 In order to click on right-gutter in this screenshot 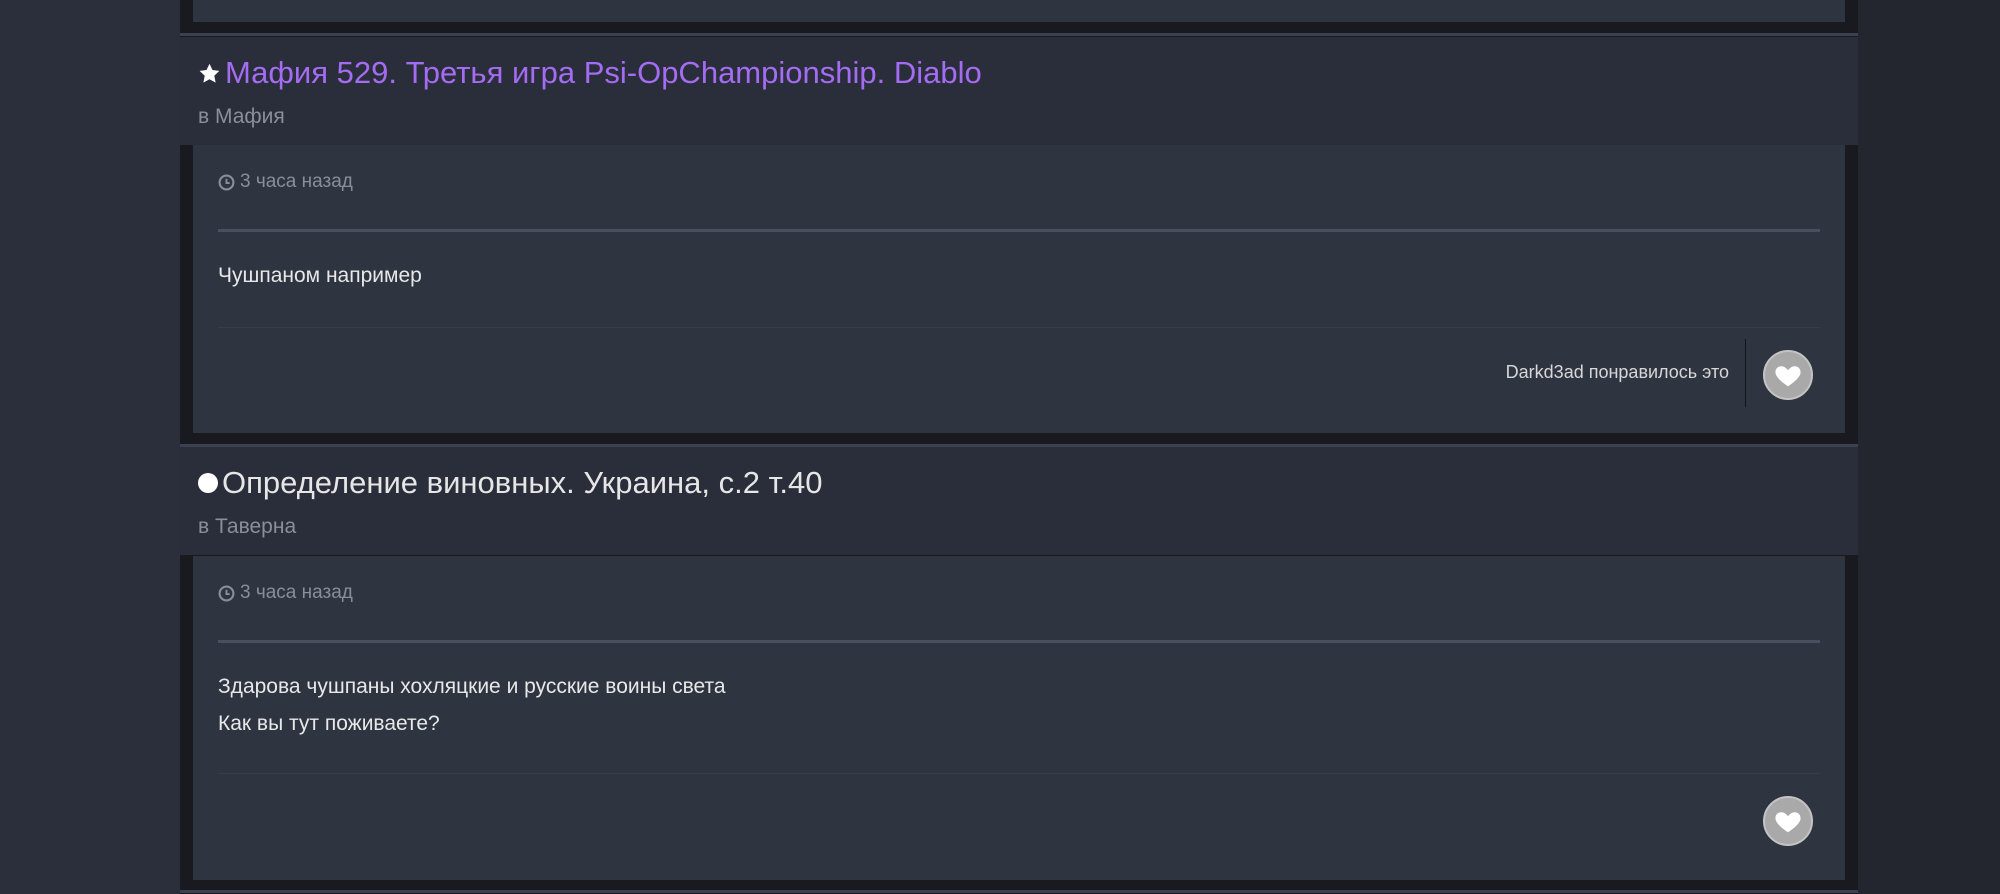, I will do `click(1929, 447)`.